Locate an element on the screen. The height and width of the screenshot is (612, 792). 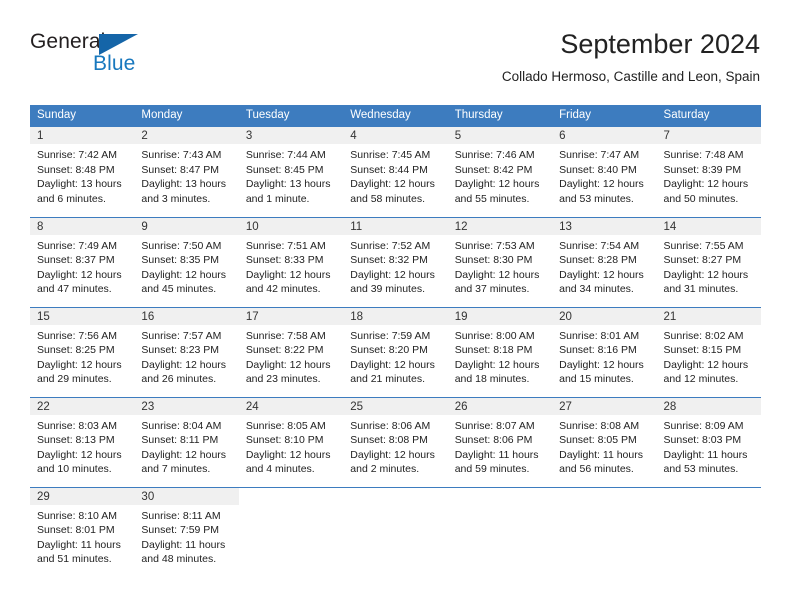
general-blue-logo: General Blue is located at coordinates (130, 58).